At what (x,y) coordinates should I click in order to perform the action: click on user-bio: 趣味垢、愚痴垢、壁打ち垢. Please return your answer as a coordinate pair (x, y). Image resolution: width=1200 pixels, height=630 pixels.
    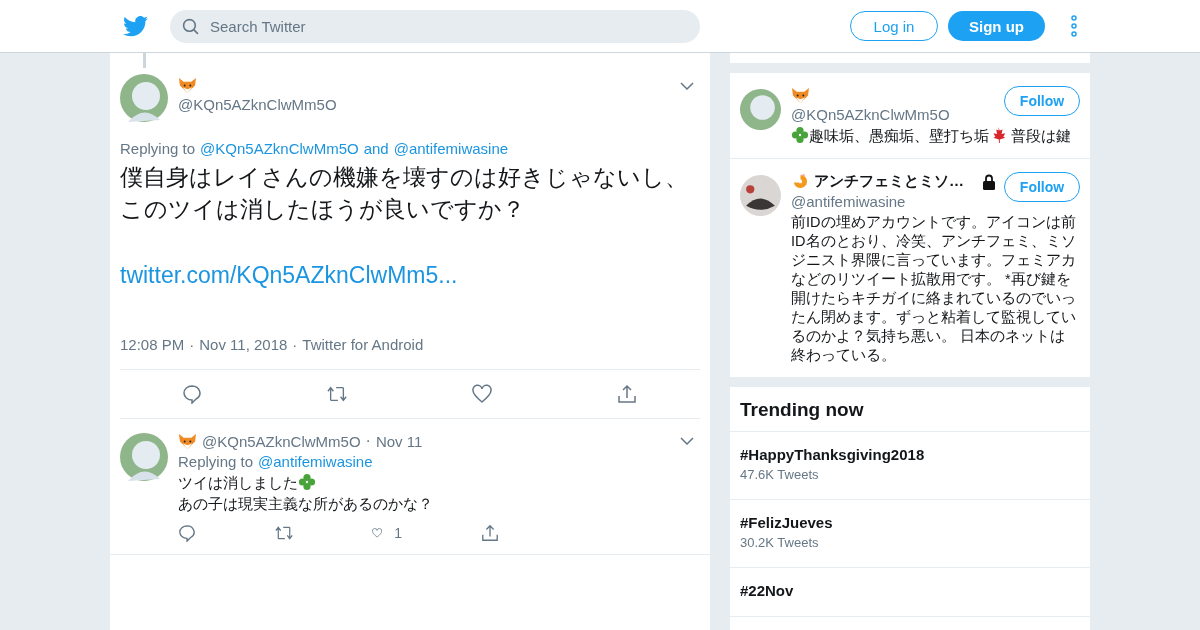
    Looking at the image, I should click on (899, 136).